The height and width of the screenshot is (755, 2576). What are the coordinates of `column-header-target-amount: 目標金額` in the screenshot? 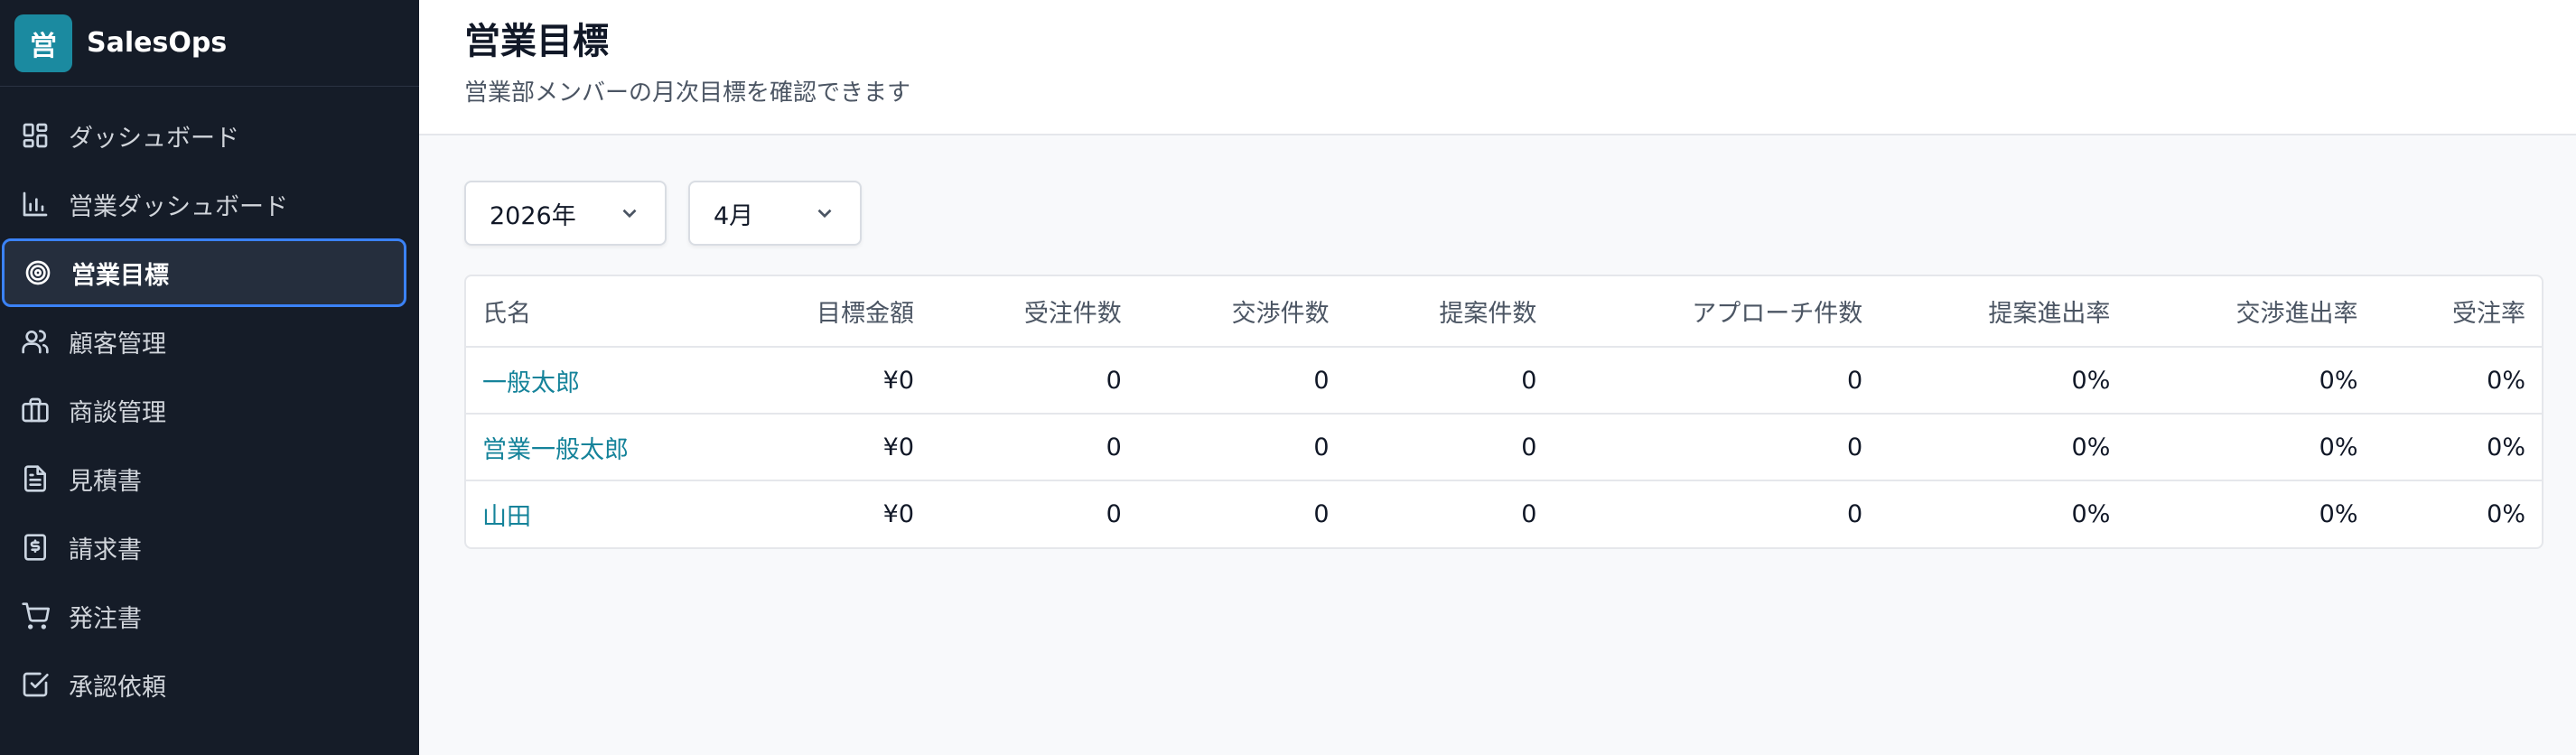 It's located at (835, 312).